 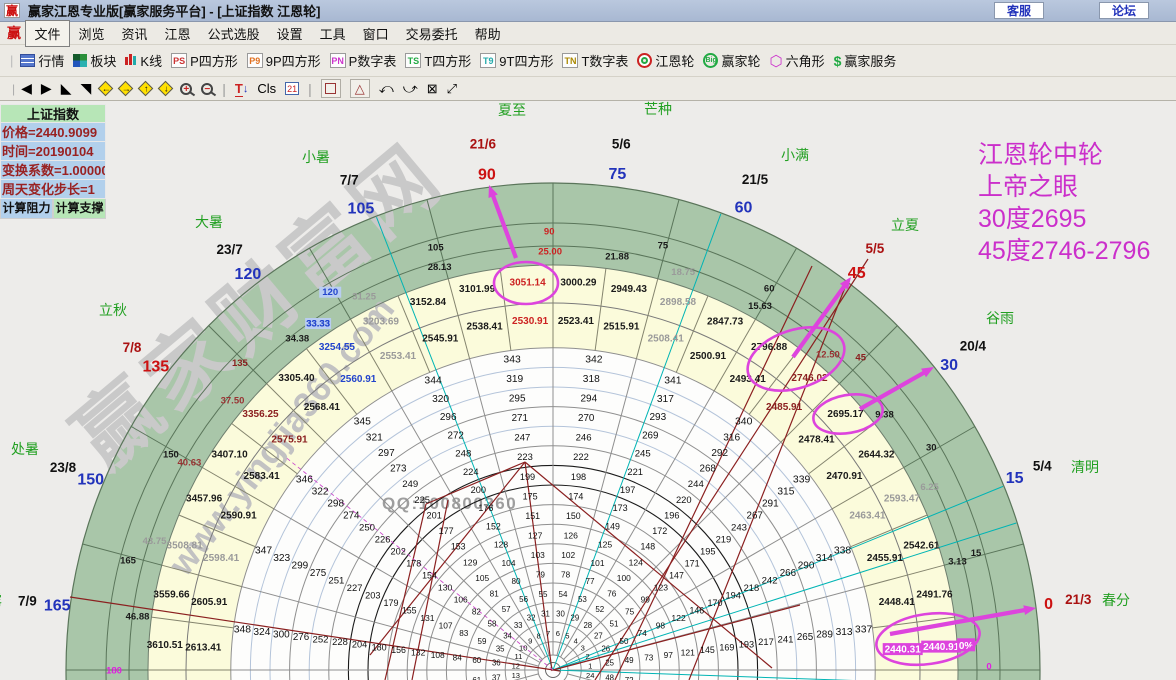 What do you see at coordinates (138, 617) in the screenshot?
I see `svg-text: 46.88` at bounding box center [138, 617].